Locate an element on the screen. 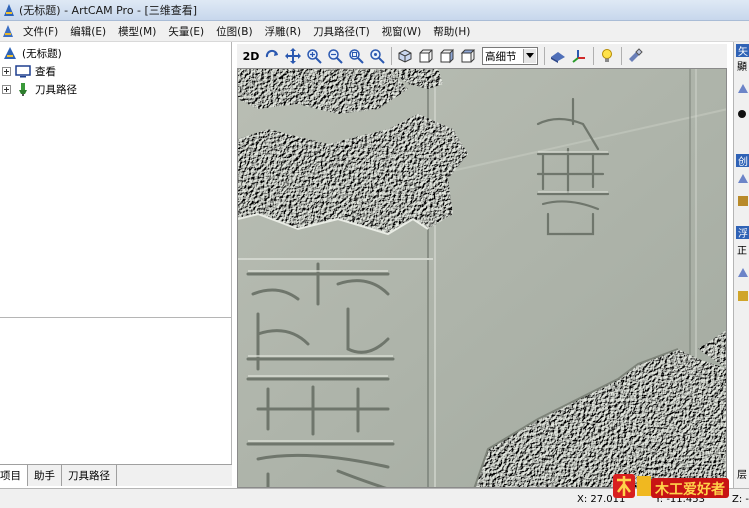 The width and height of the screenshot is (749, 508). vector-panel-text: 顯 is located at coordinates (742, 67).